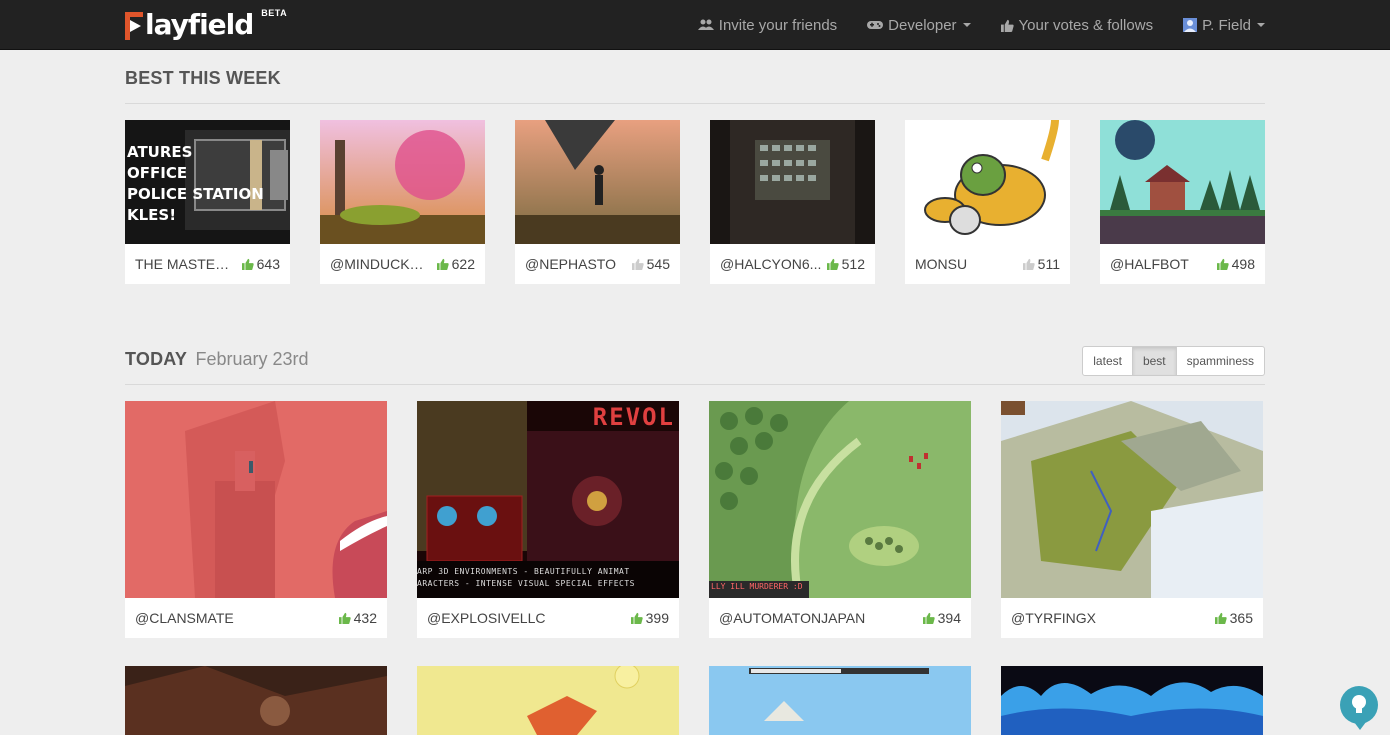 Image resolution: width=1390 pixels, height=735 pixels. I want to click on vote-count: 498, so click(1235, 264).